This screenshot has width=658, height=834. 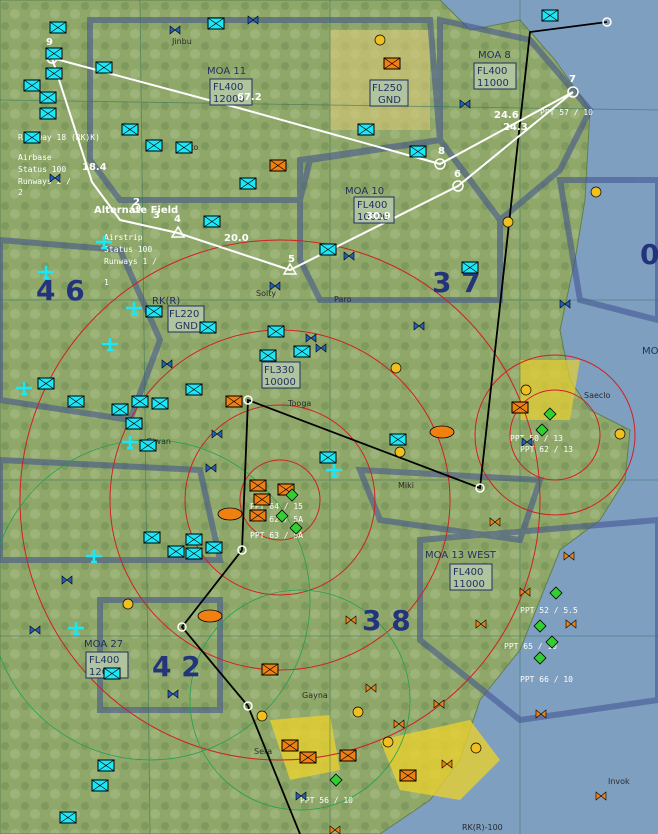 I want to click on sector-number: 4 2, so click(x=176, y=666).